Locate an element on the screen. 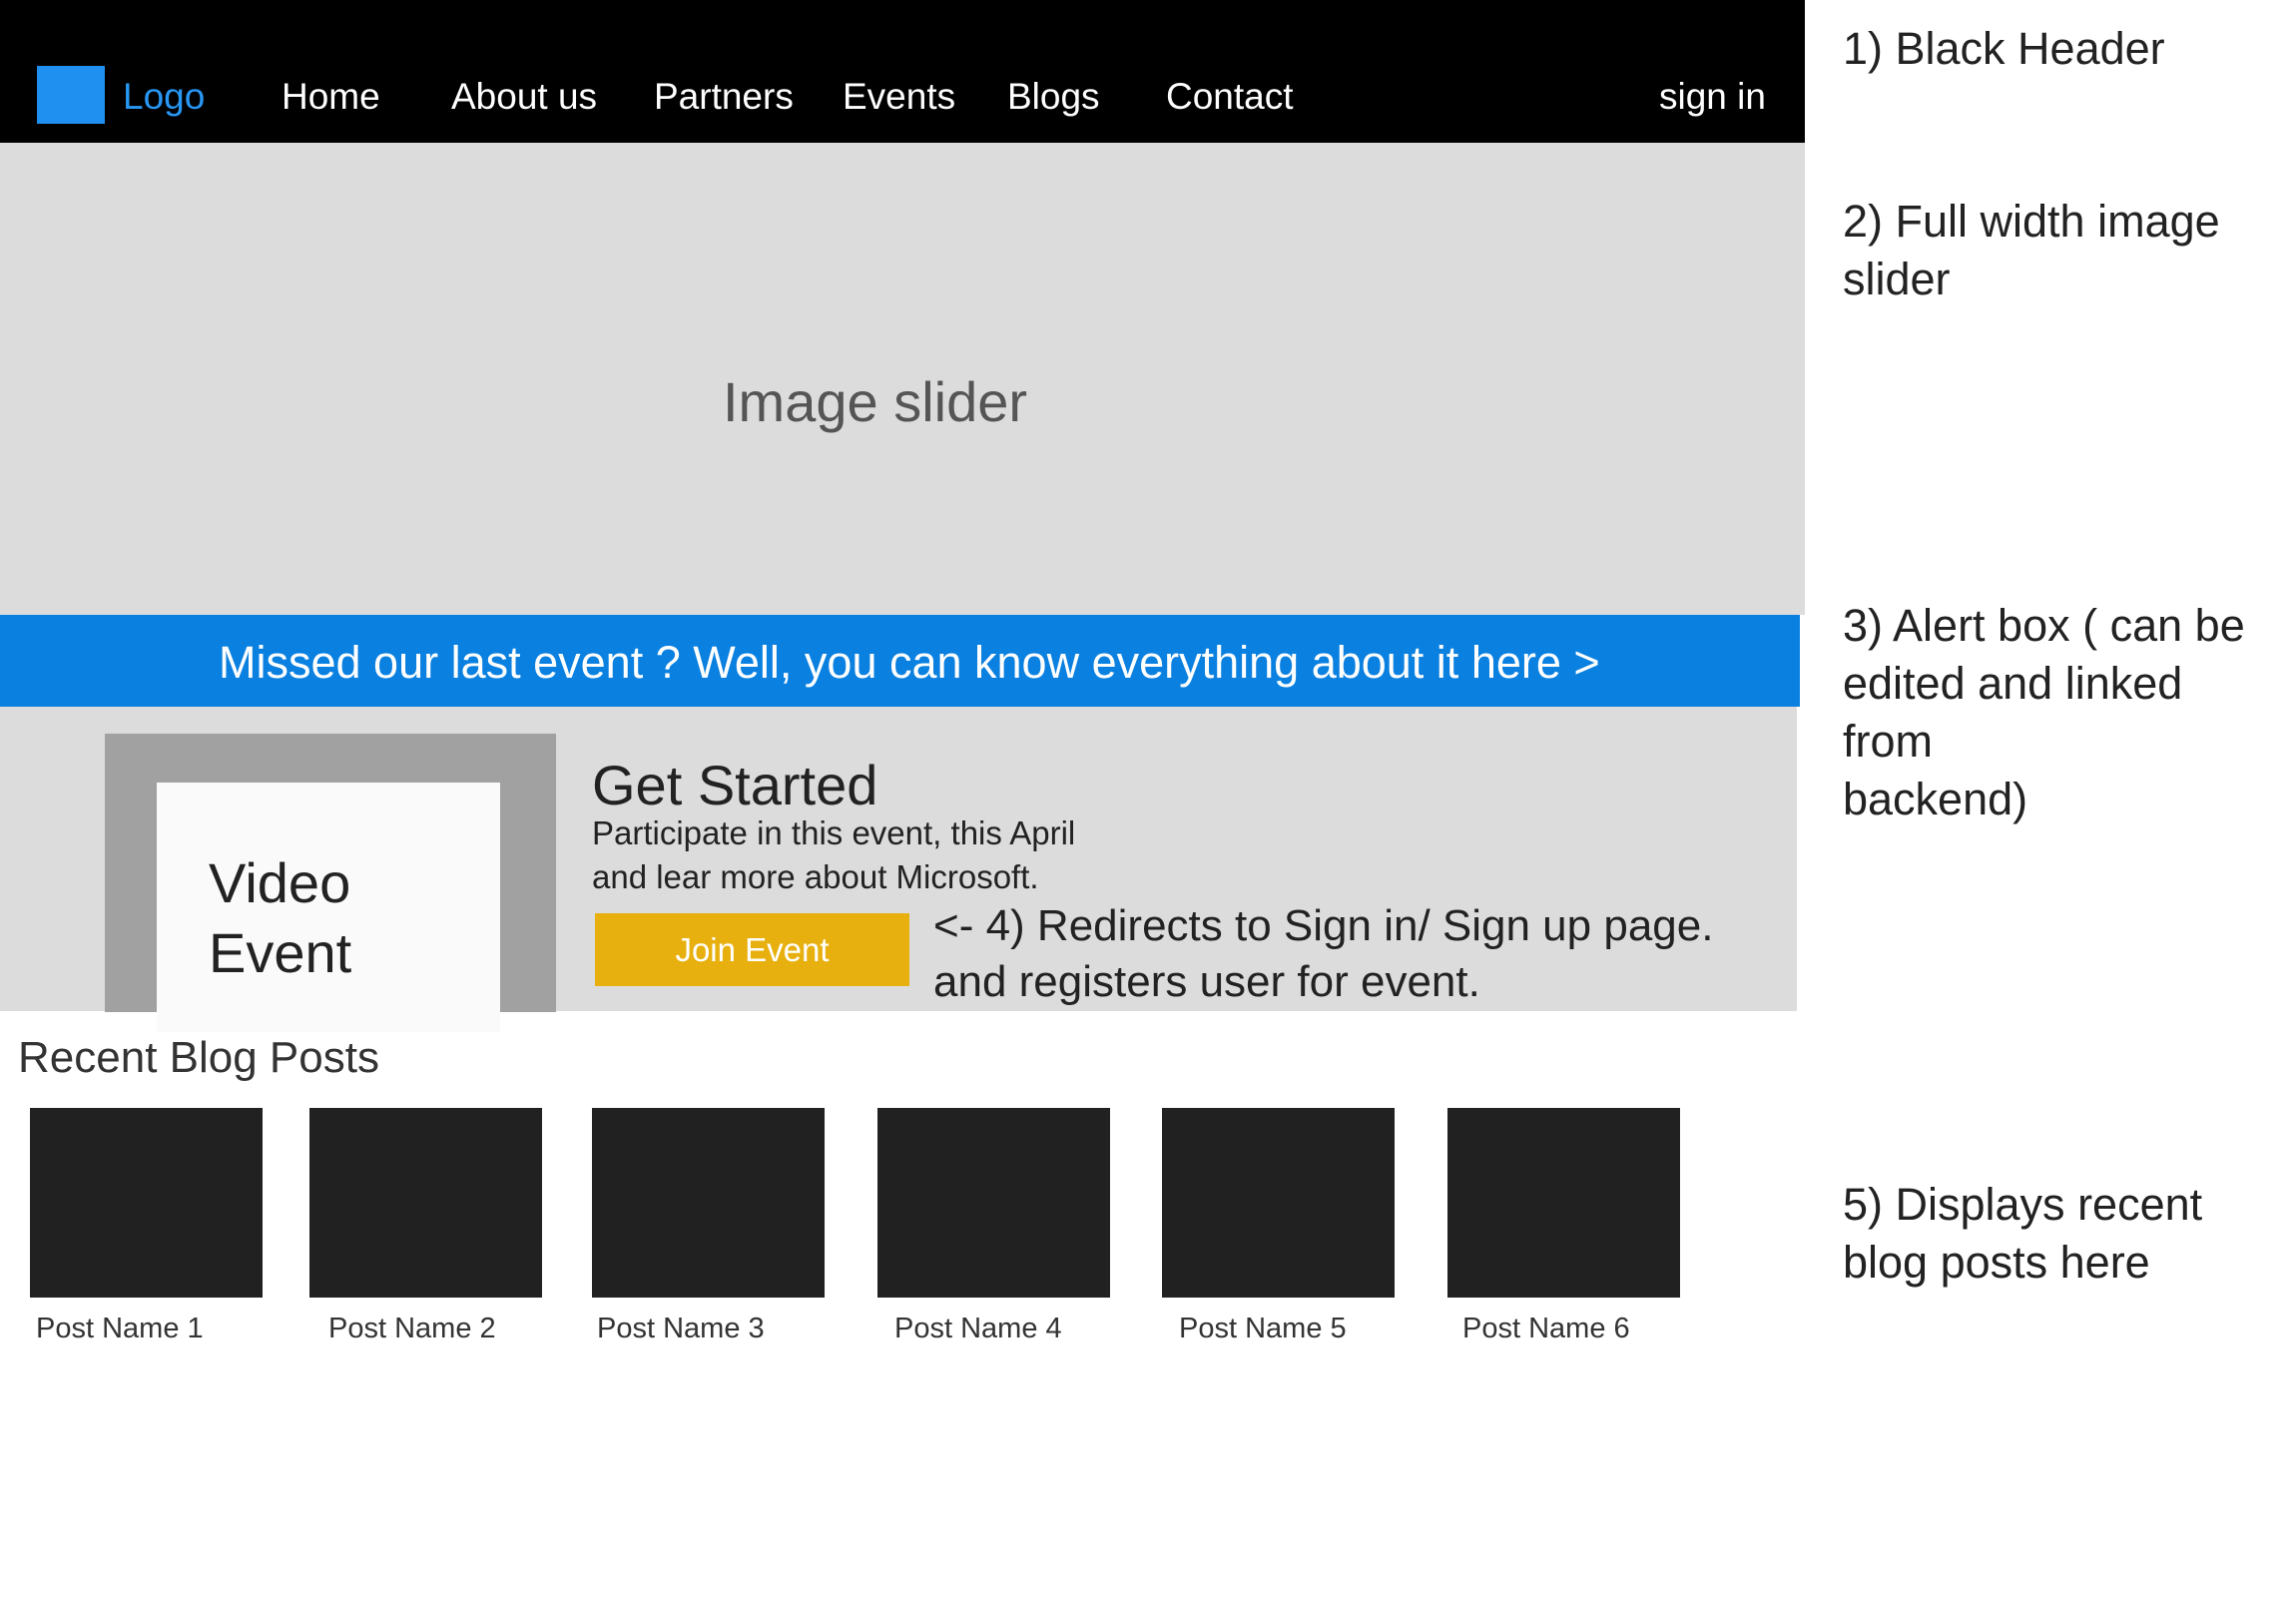 This screenshot has width=2296, height=1597. post-name: Post Name 1 is located at coordinates (153, 1328).